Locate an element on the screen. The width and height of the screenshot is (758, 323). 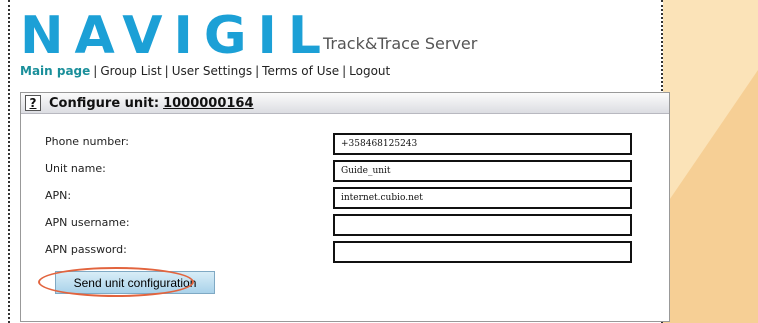
nav-logout: Logout is located at coordinates (369, 71).